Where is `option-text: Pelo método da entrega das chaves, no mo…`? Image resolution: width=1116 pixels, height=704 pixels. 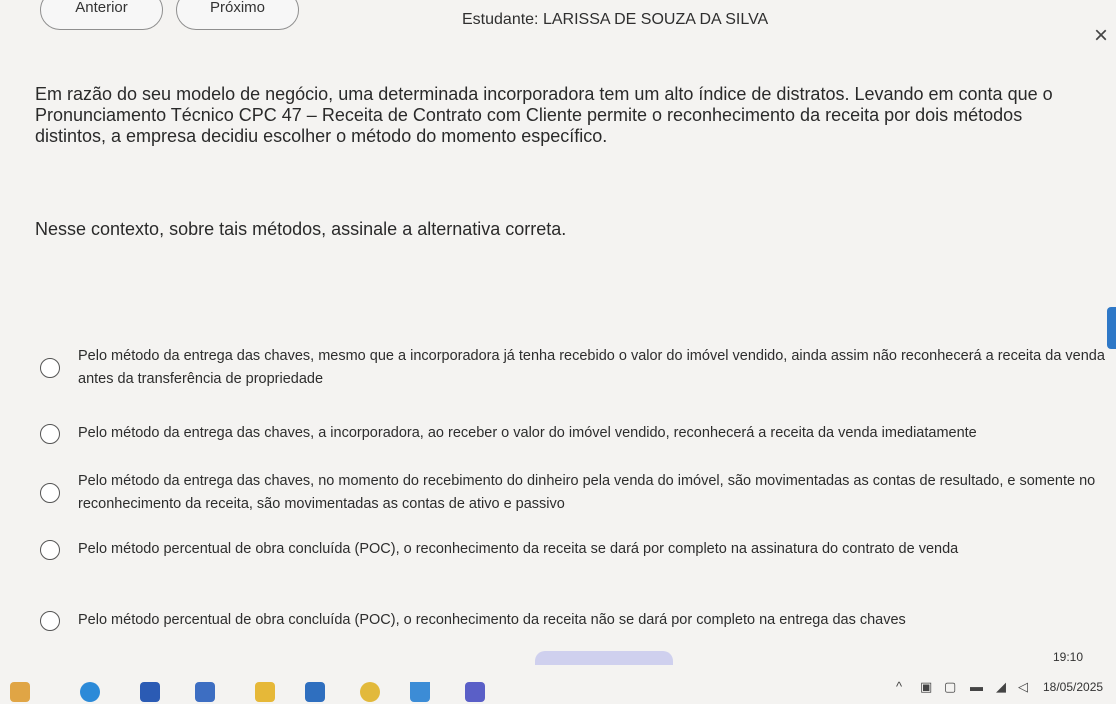
option-text: Pelo método da entrega das chaves, no mo… is located at coordinates (587, 492).